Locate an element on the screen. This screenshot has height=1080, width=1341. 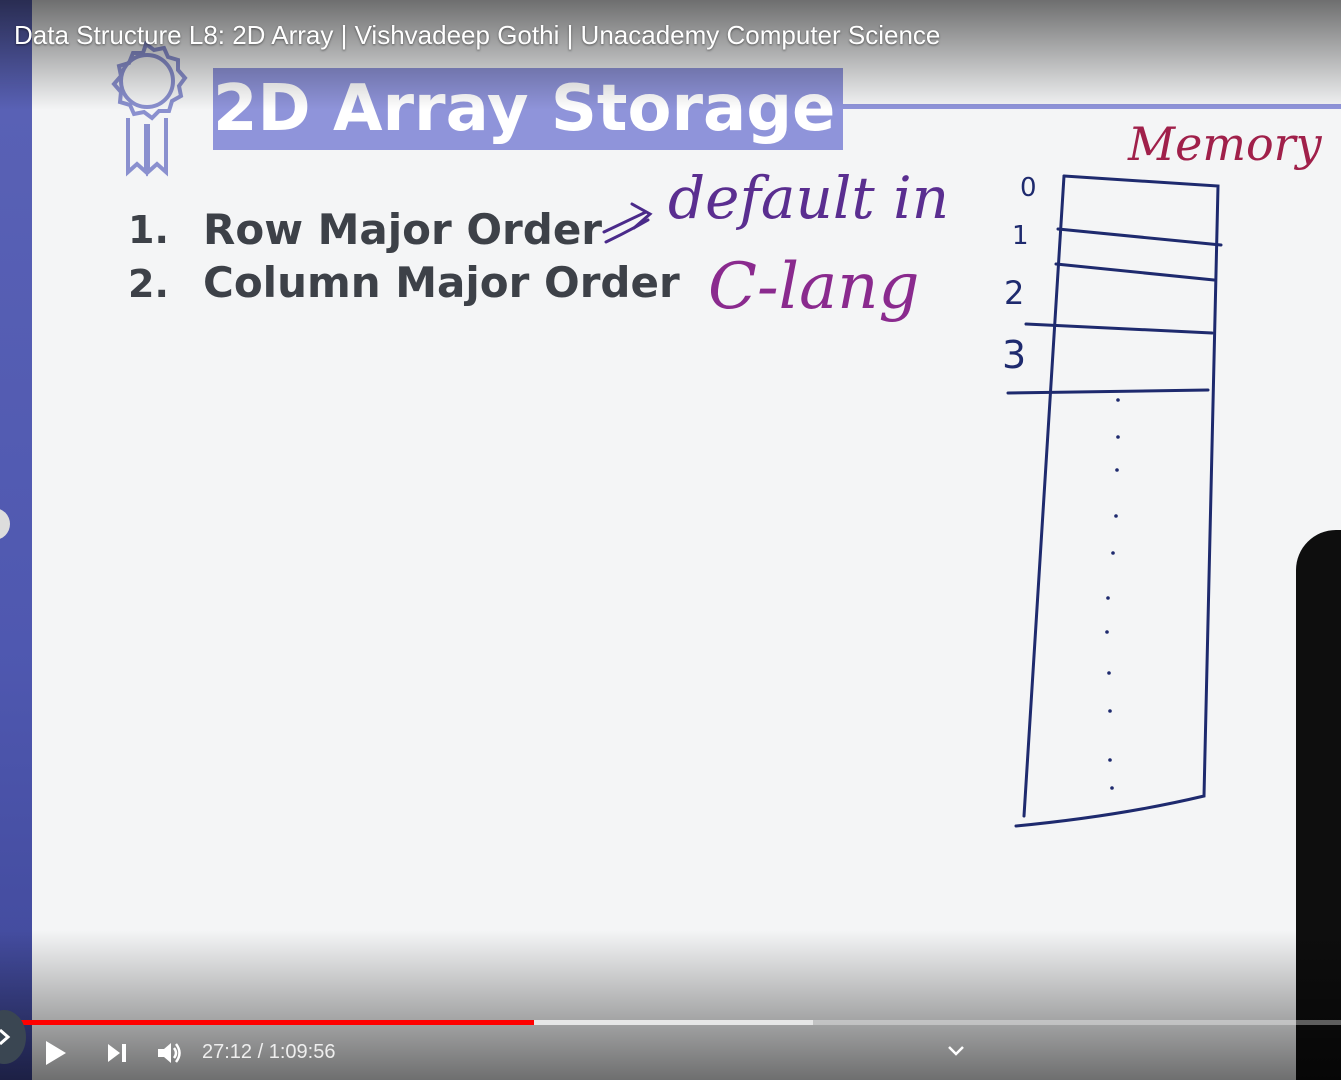
chevron-down-icon is located at coordinates (956, 1051).